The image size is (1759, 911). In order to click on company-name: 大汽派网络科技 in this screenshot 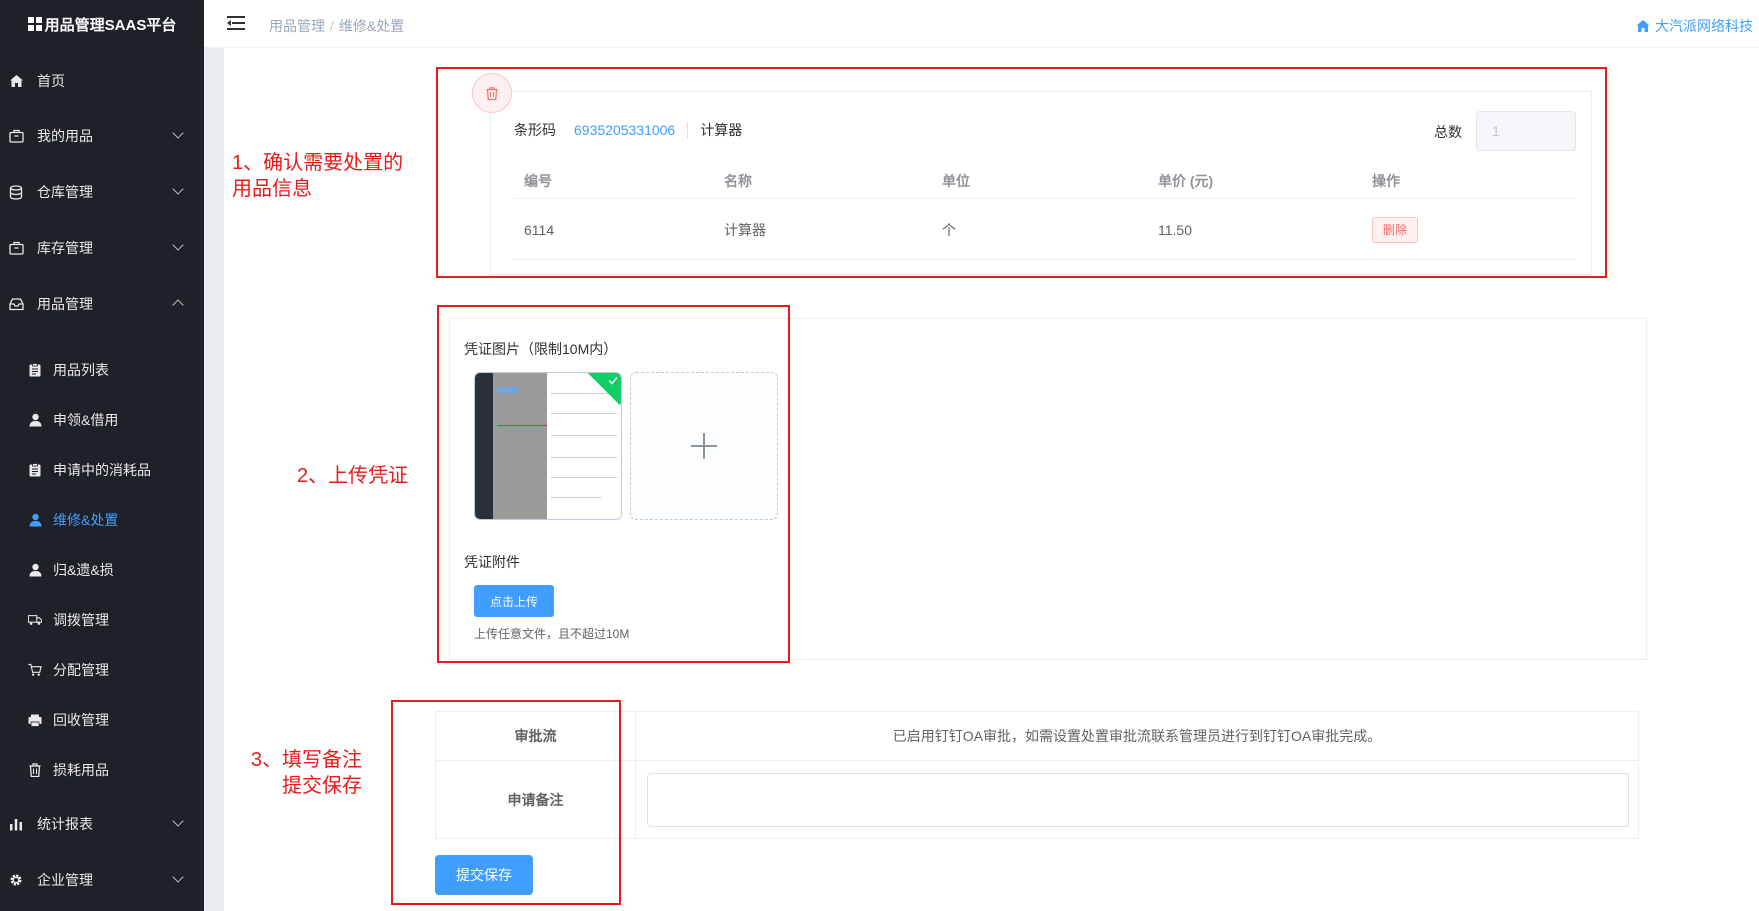, I will do `click(1704, 26)`.